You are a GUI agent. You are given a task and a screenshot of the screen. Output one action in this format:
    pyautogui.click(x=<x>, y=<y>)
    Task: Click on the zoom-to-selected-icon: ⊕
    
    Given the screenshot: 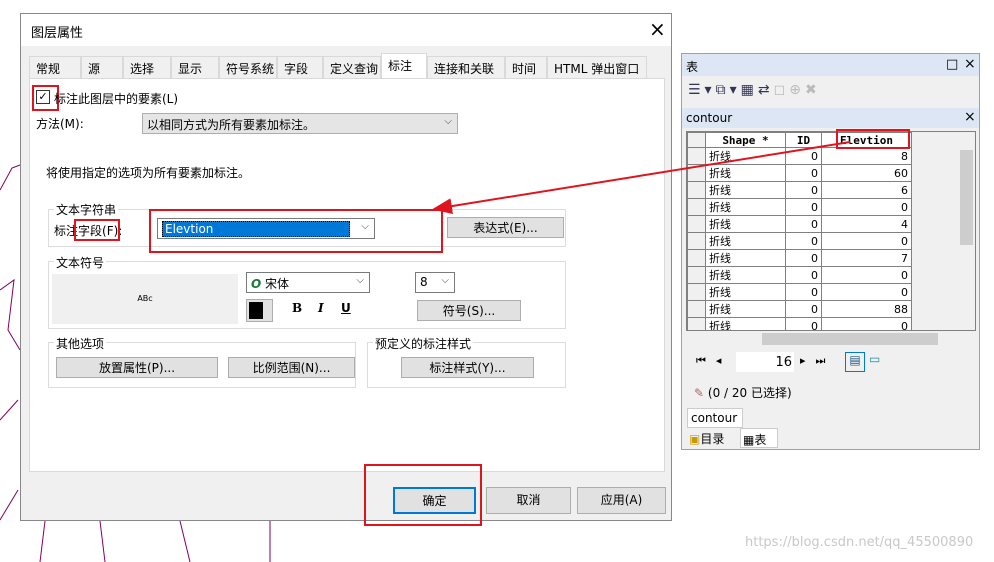 What is the action you would take?
    pyautogui.click(x=797, y=90)
    